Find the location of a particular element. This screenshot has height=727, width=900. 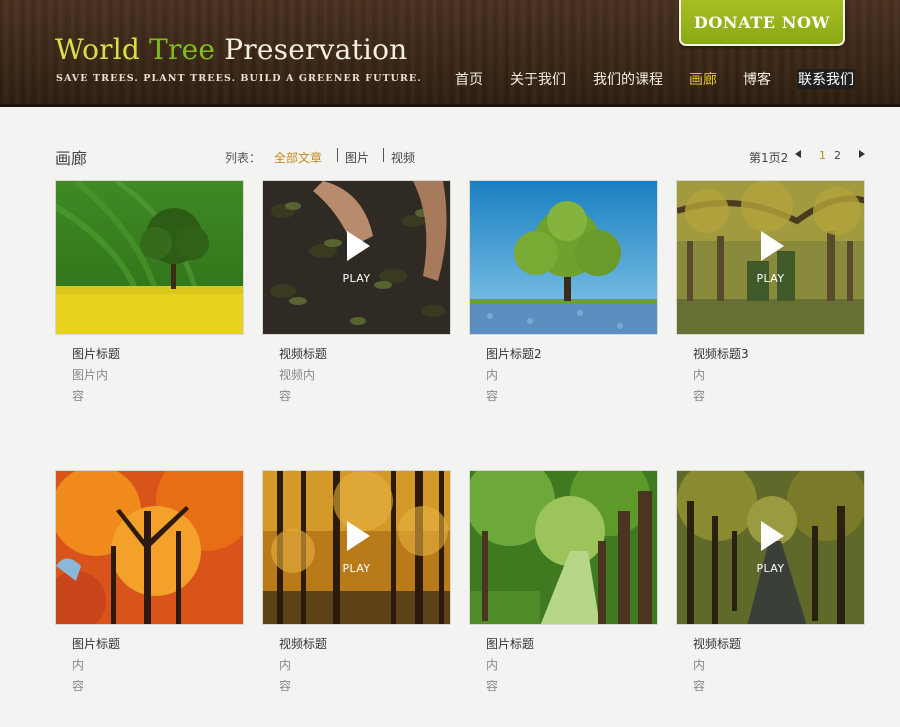

site-logo: World Tree Preservation is located at coordinates (231, 49).